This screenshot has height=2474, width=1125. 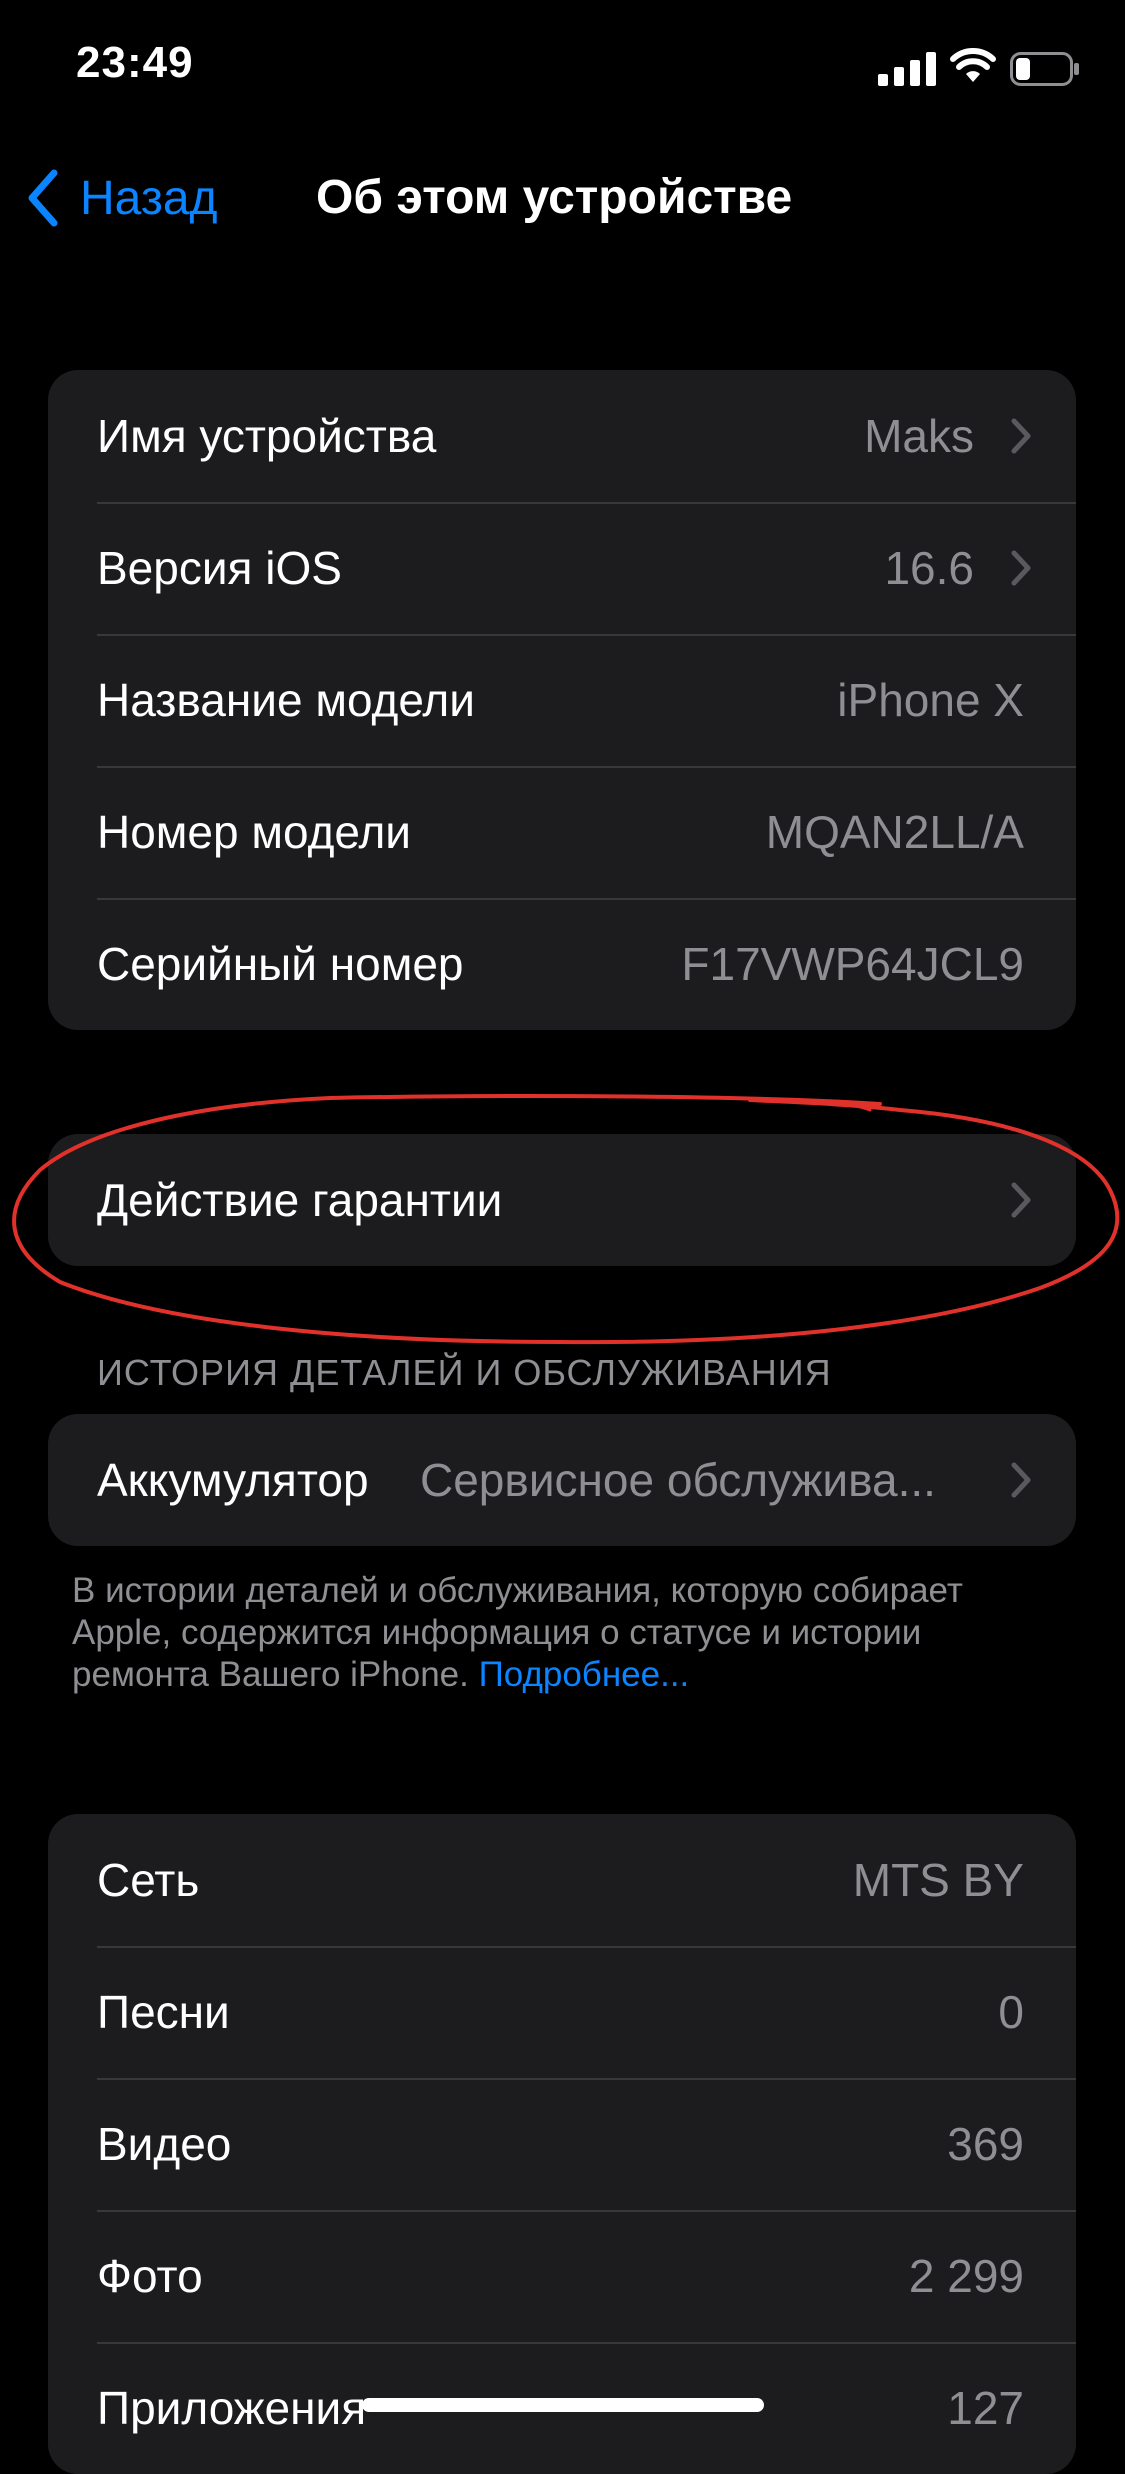 I want to click on chevron-left-icon, so click(x=43, y=198).